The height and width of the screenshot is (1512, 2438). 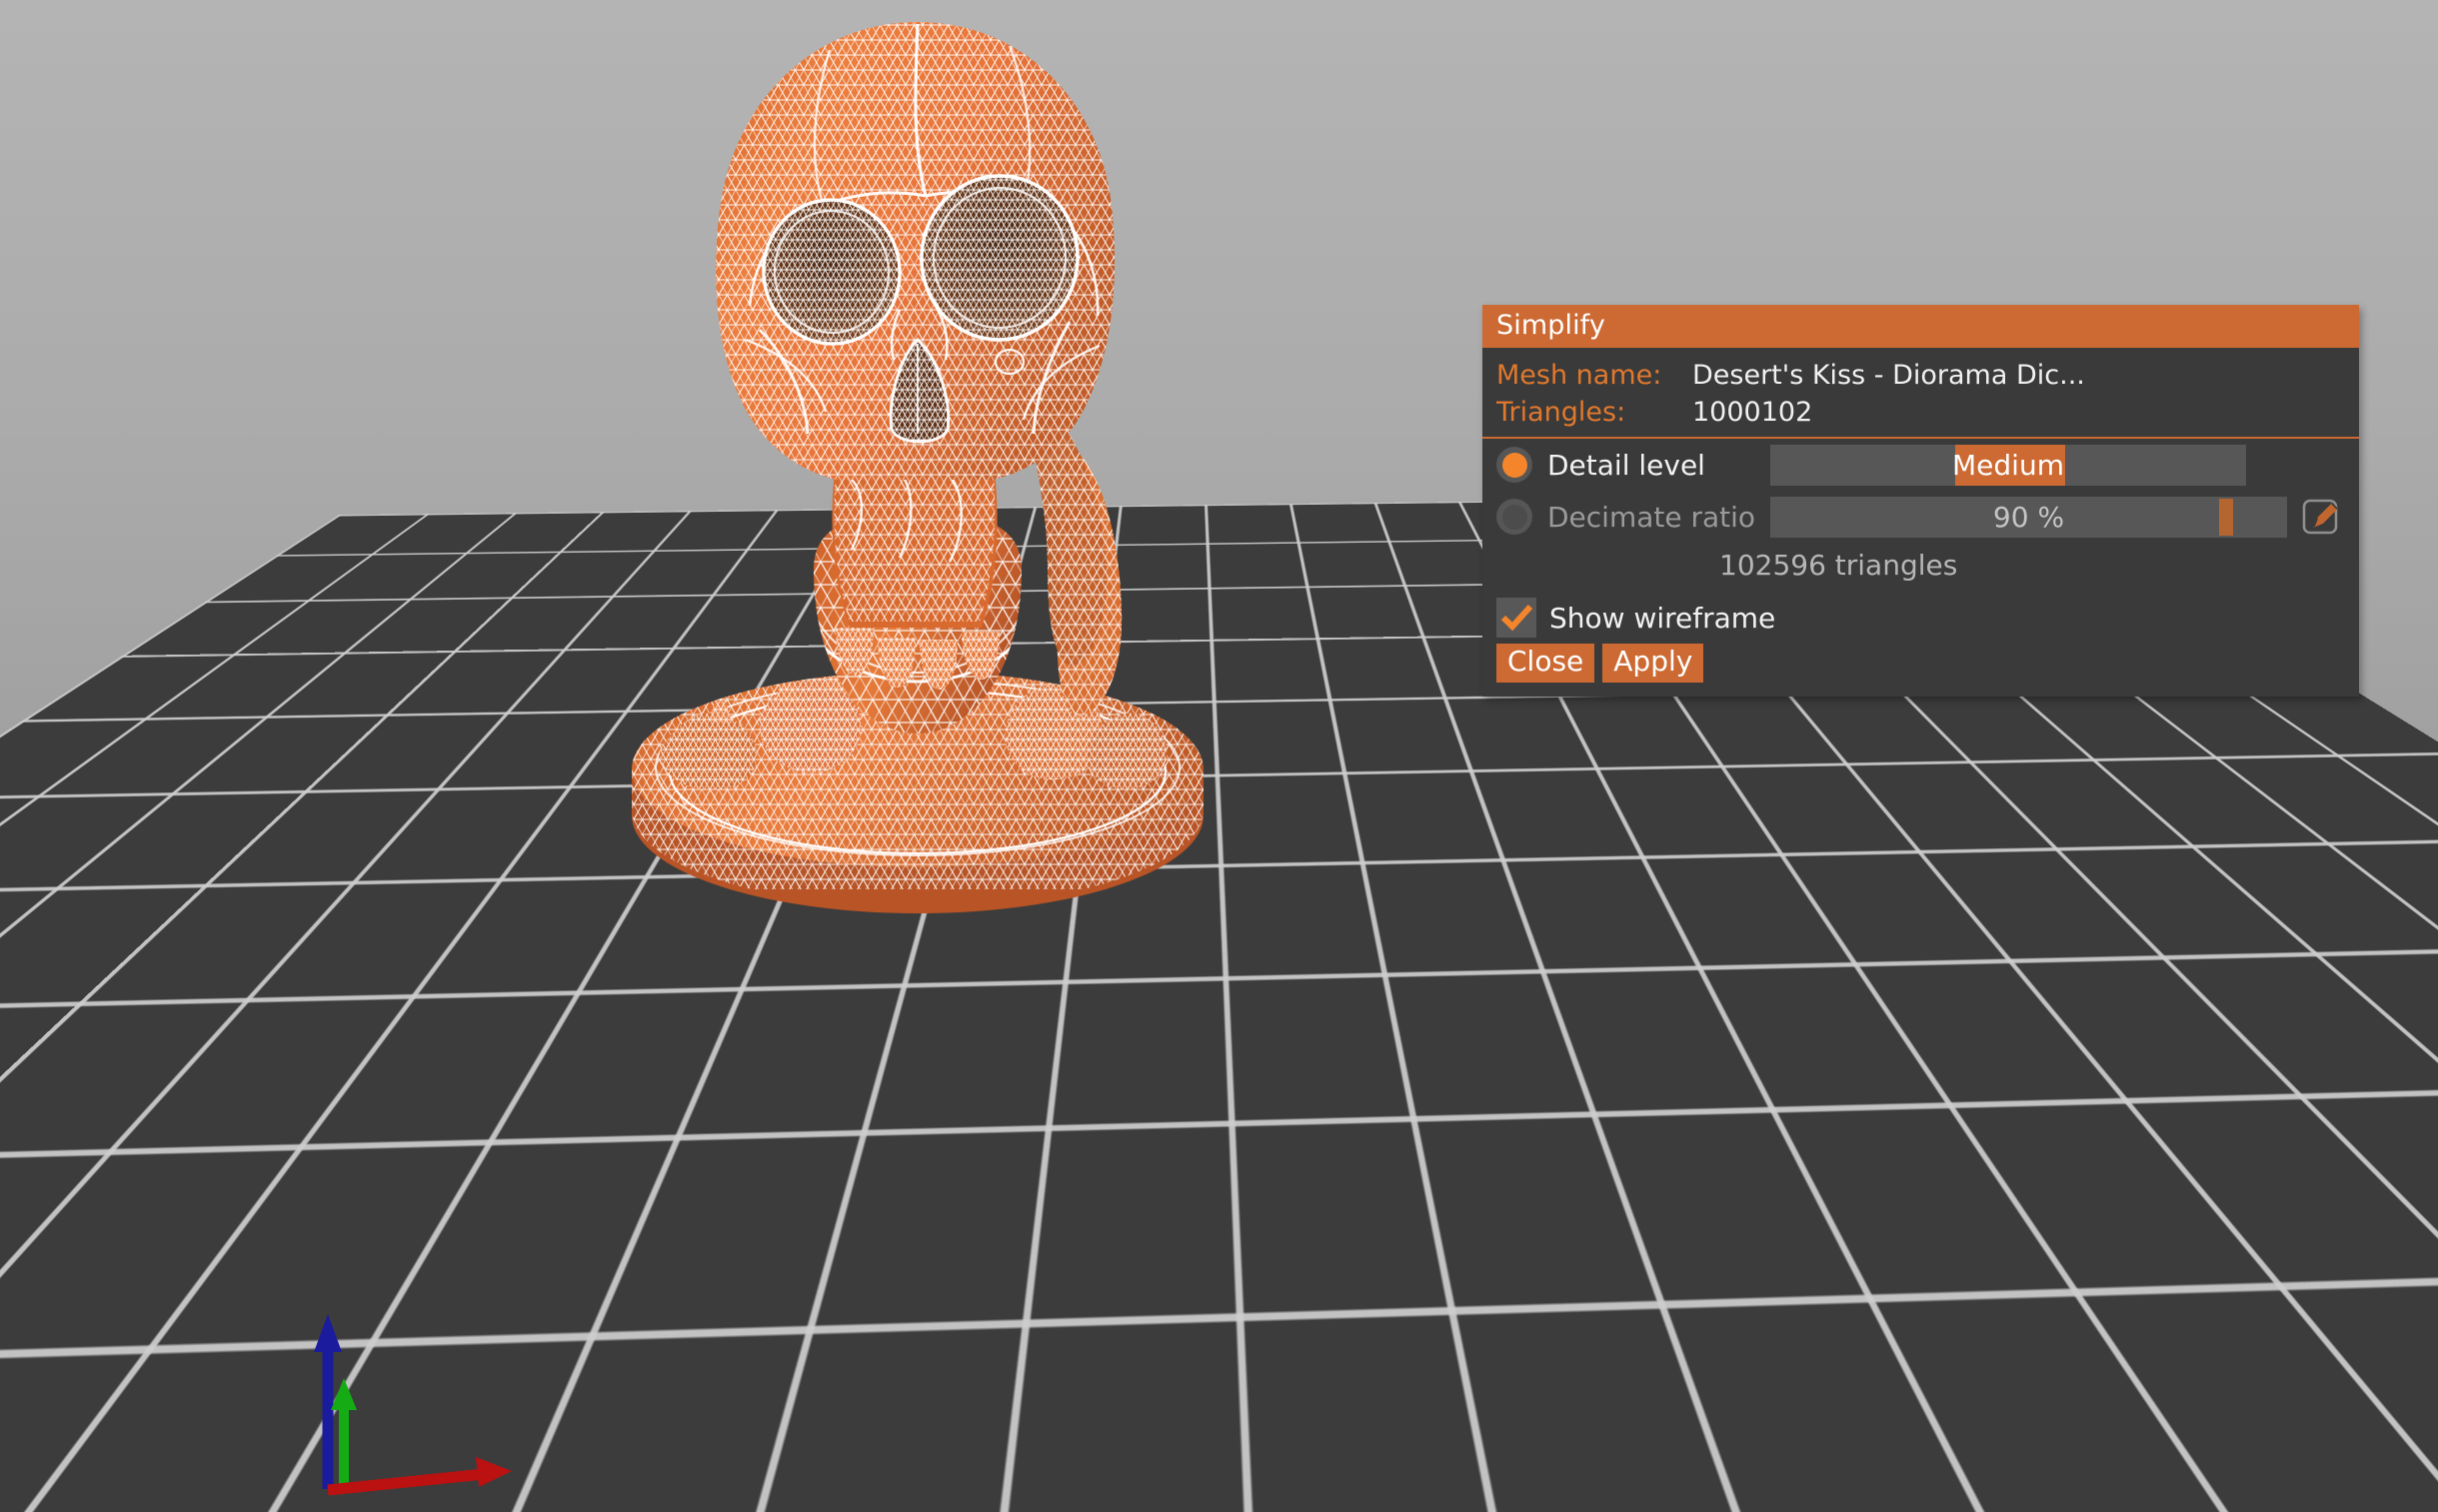 What do you see at coordinates (1920, 670) in the screenshot?
I see `dialog-button-row: Close Apply` at bounding box center [1920, 670].